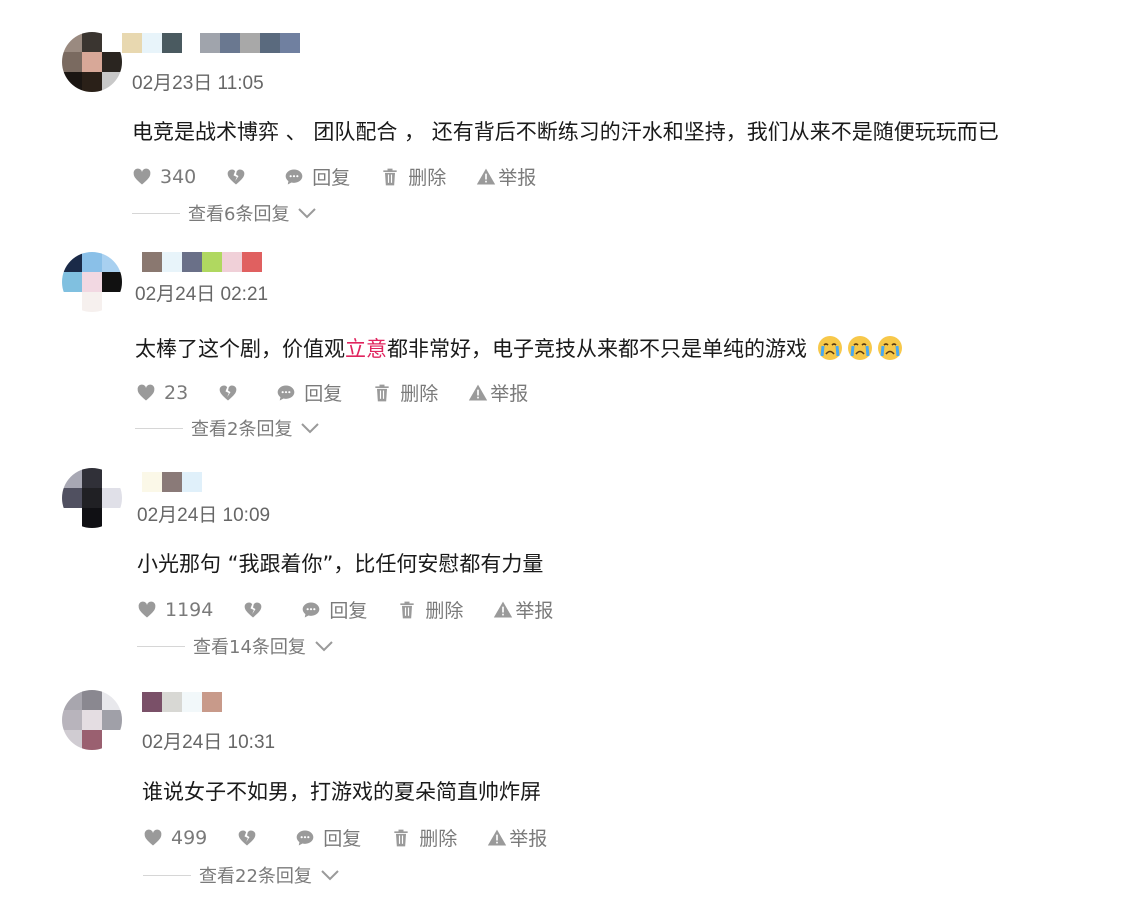 This screenshot has width=1132, height=922. Describe the element at coordinates (438, 839) in the screenshot. I see `delete-label: 删除` at that location.